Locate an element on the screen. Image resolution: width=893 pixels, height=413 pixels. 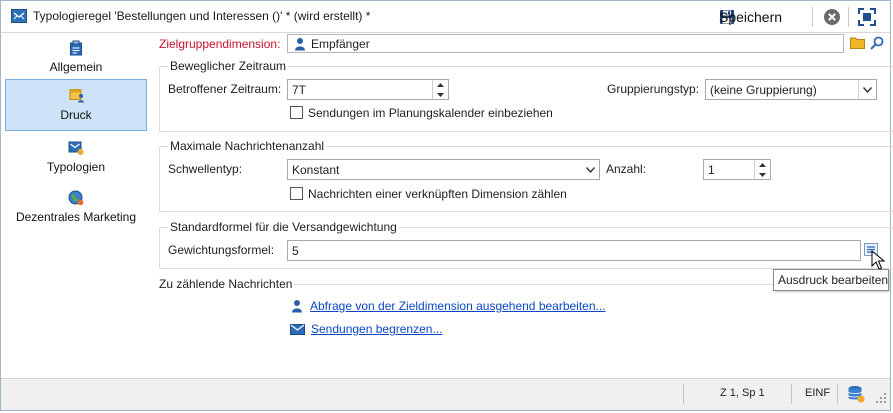
envelope-icon is located at coordinates (297, 329).